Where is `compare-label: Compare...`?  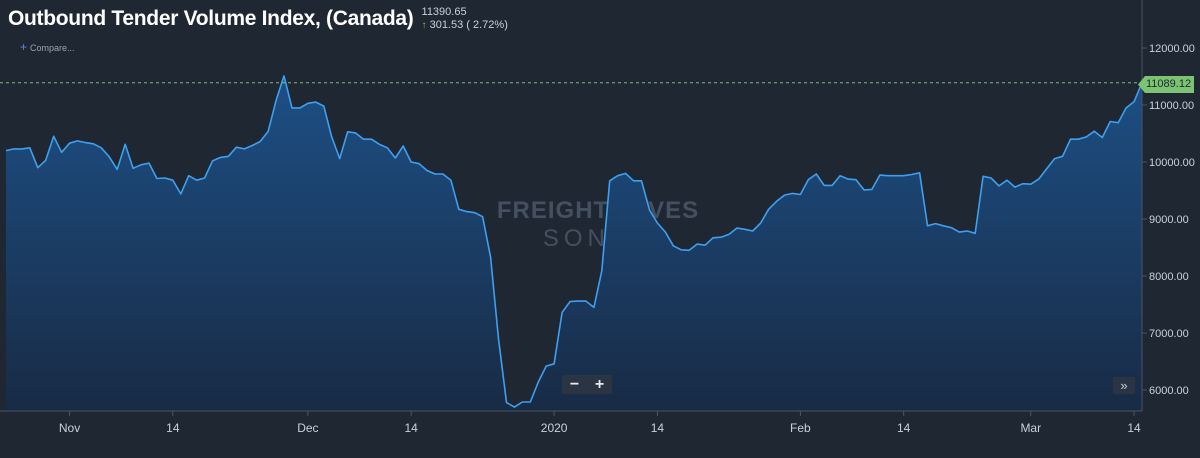
compare-label: Compare... is located at coordinates (52, 48).